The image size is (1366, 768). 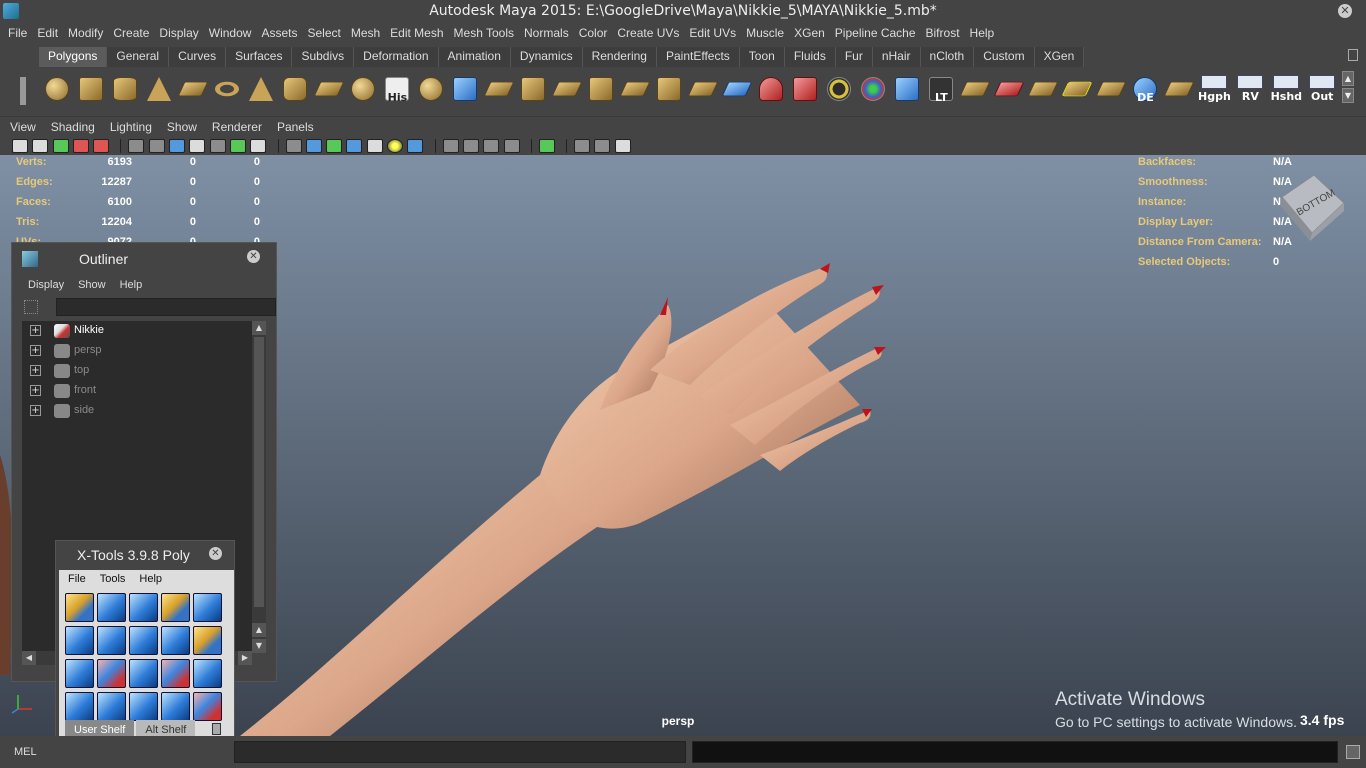 I want to click on shelf-tab-polygons: Polygons, so click(x=73, y=57).